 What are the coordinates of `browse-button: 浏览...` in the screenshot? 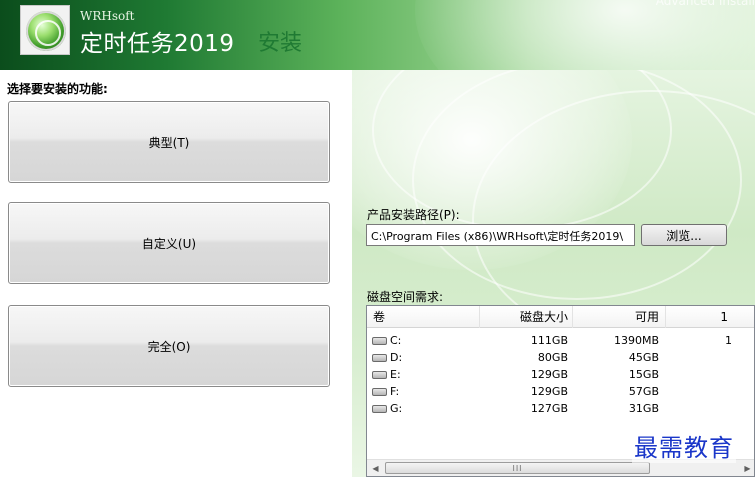 It's located at (684, 235).